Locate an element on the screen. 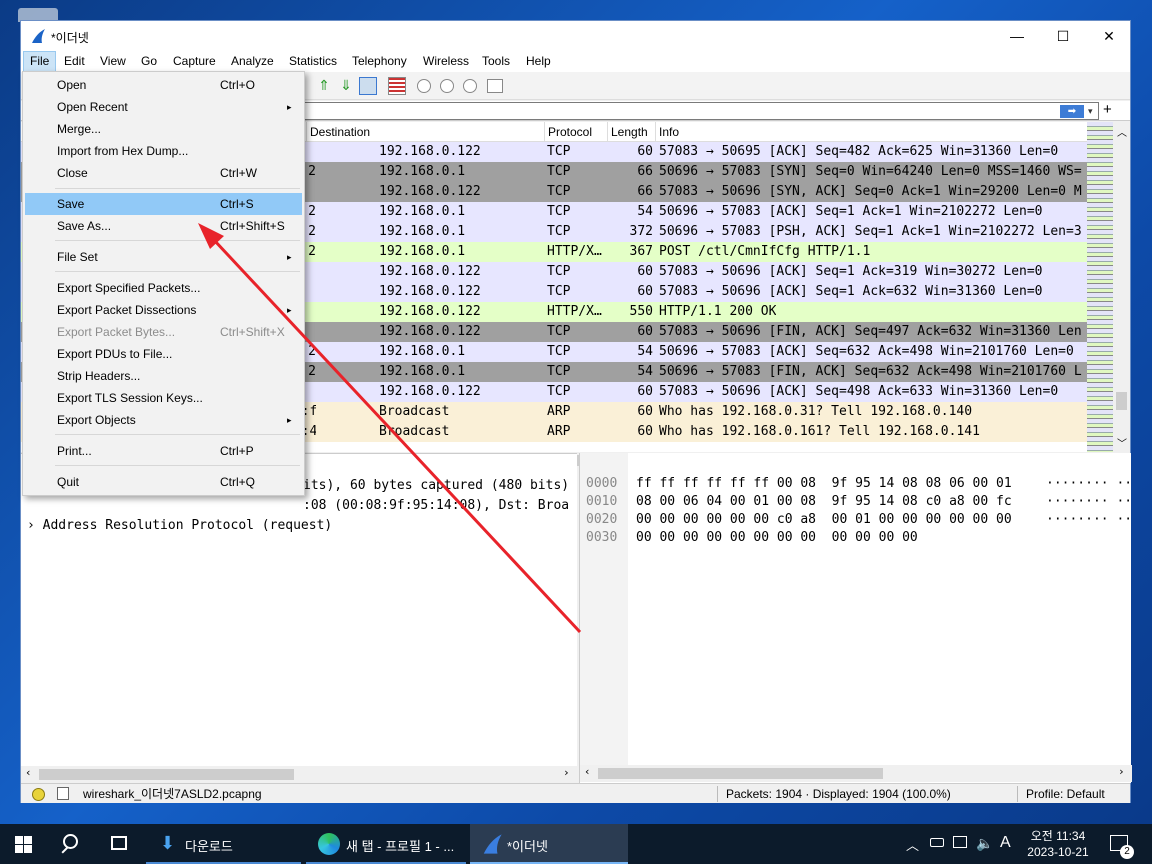 This screenshot has width=1152, height=864. menu-item-label: Export Packet Dissections is located at coordinates (127, 310).